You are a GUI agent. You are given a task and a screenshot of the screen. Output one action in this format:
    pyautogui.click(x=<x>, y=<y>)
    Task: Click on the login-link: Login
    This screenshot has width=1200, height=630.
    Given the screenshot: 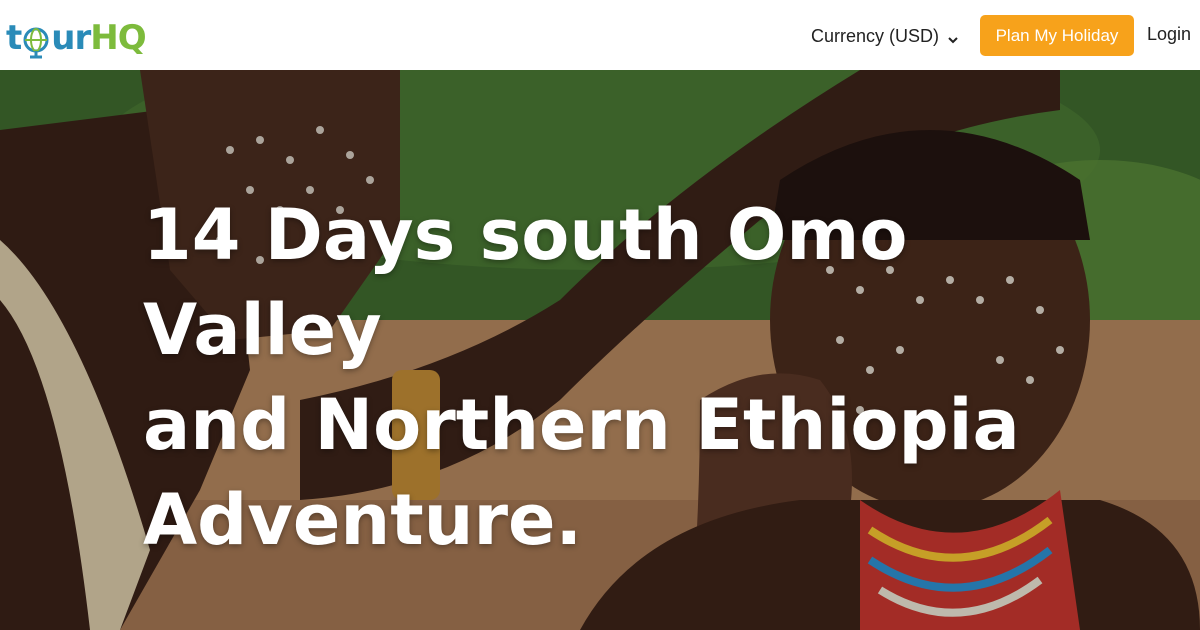 What is the action you would take?
    pyautogui.click(x=1169, y=37)
    